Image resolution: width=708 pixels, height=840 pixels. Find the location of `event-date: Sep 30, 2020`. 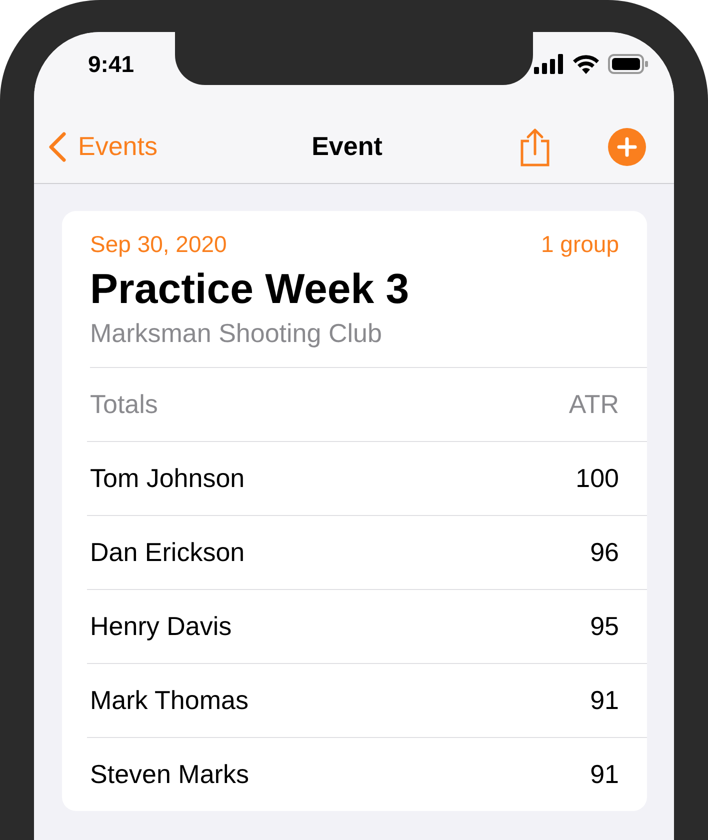

event-date: Sep 30, 2020 is located at coordinates (158, 244).